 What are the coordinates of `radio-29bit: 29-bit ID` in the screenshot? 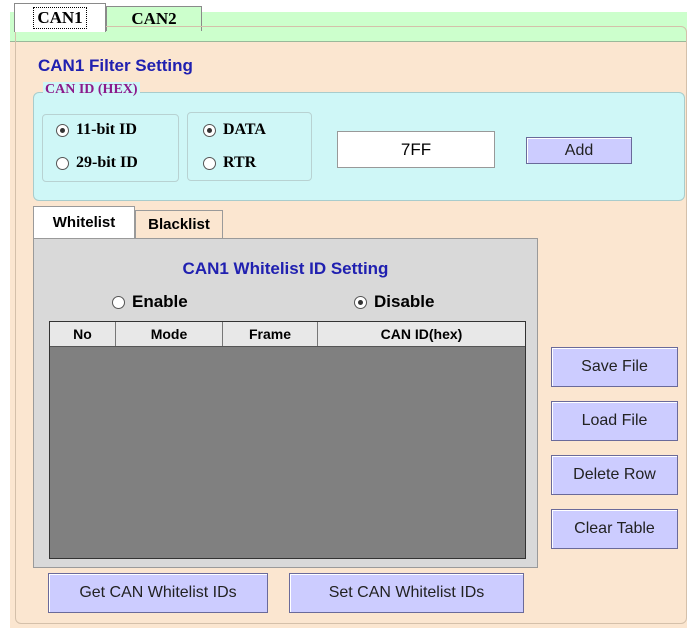 It's located at (97, 163).